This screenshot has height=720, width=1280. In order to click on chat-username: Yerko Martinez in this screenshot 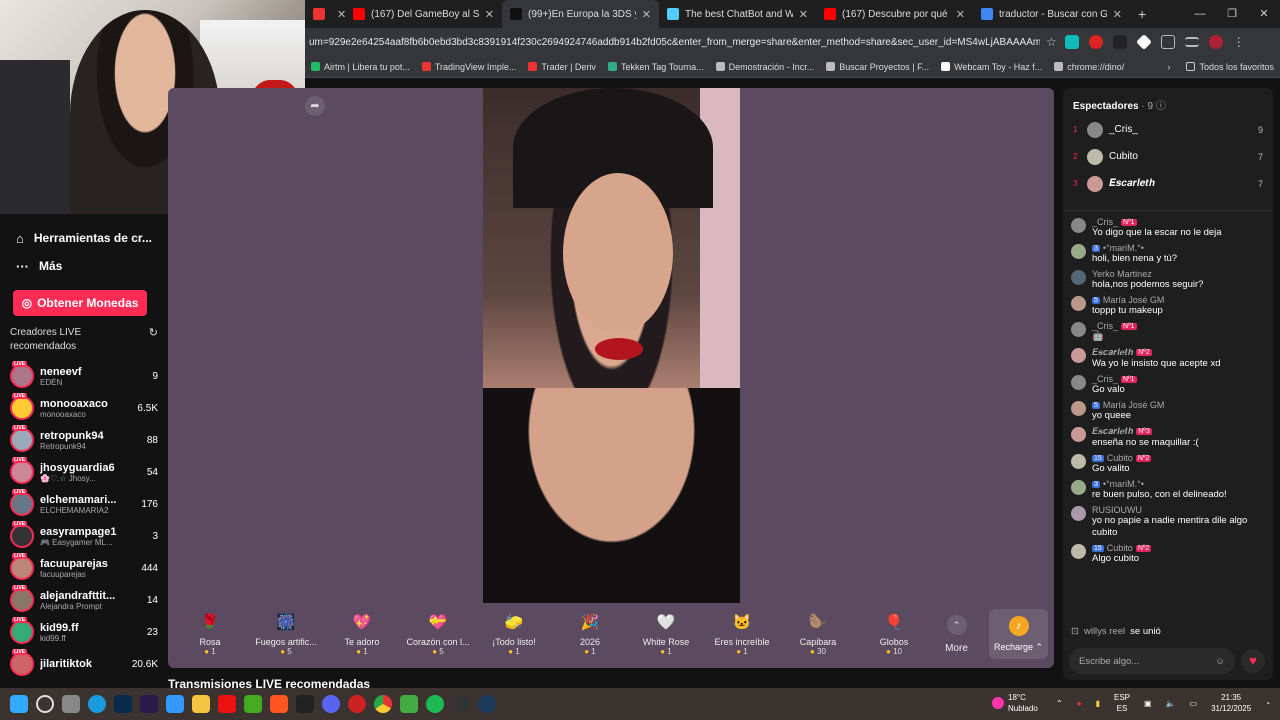, I will do `click(1122, 274)`.